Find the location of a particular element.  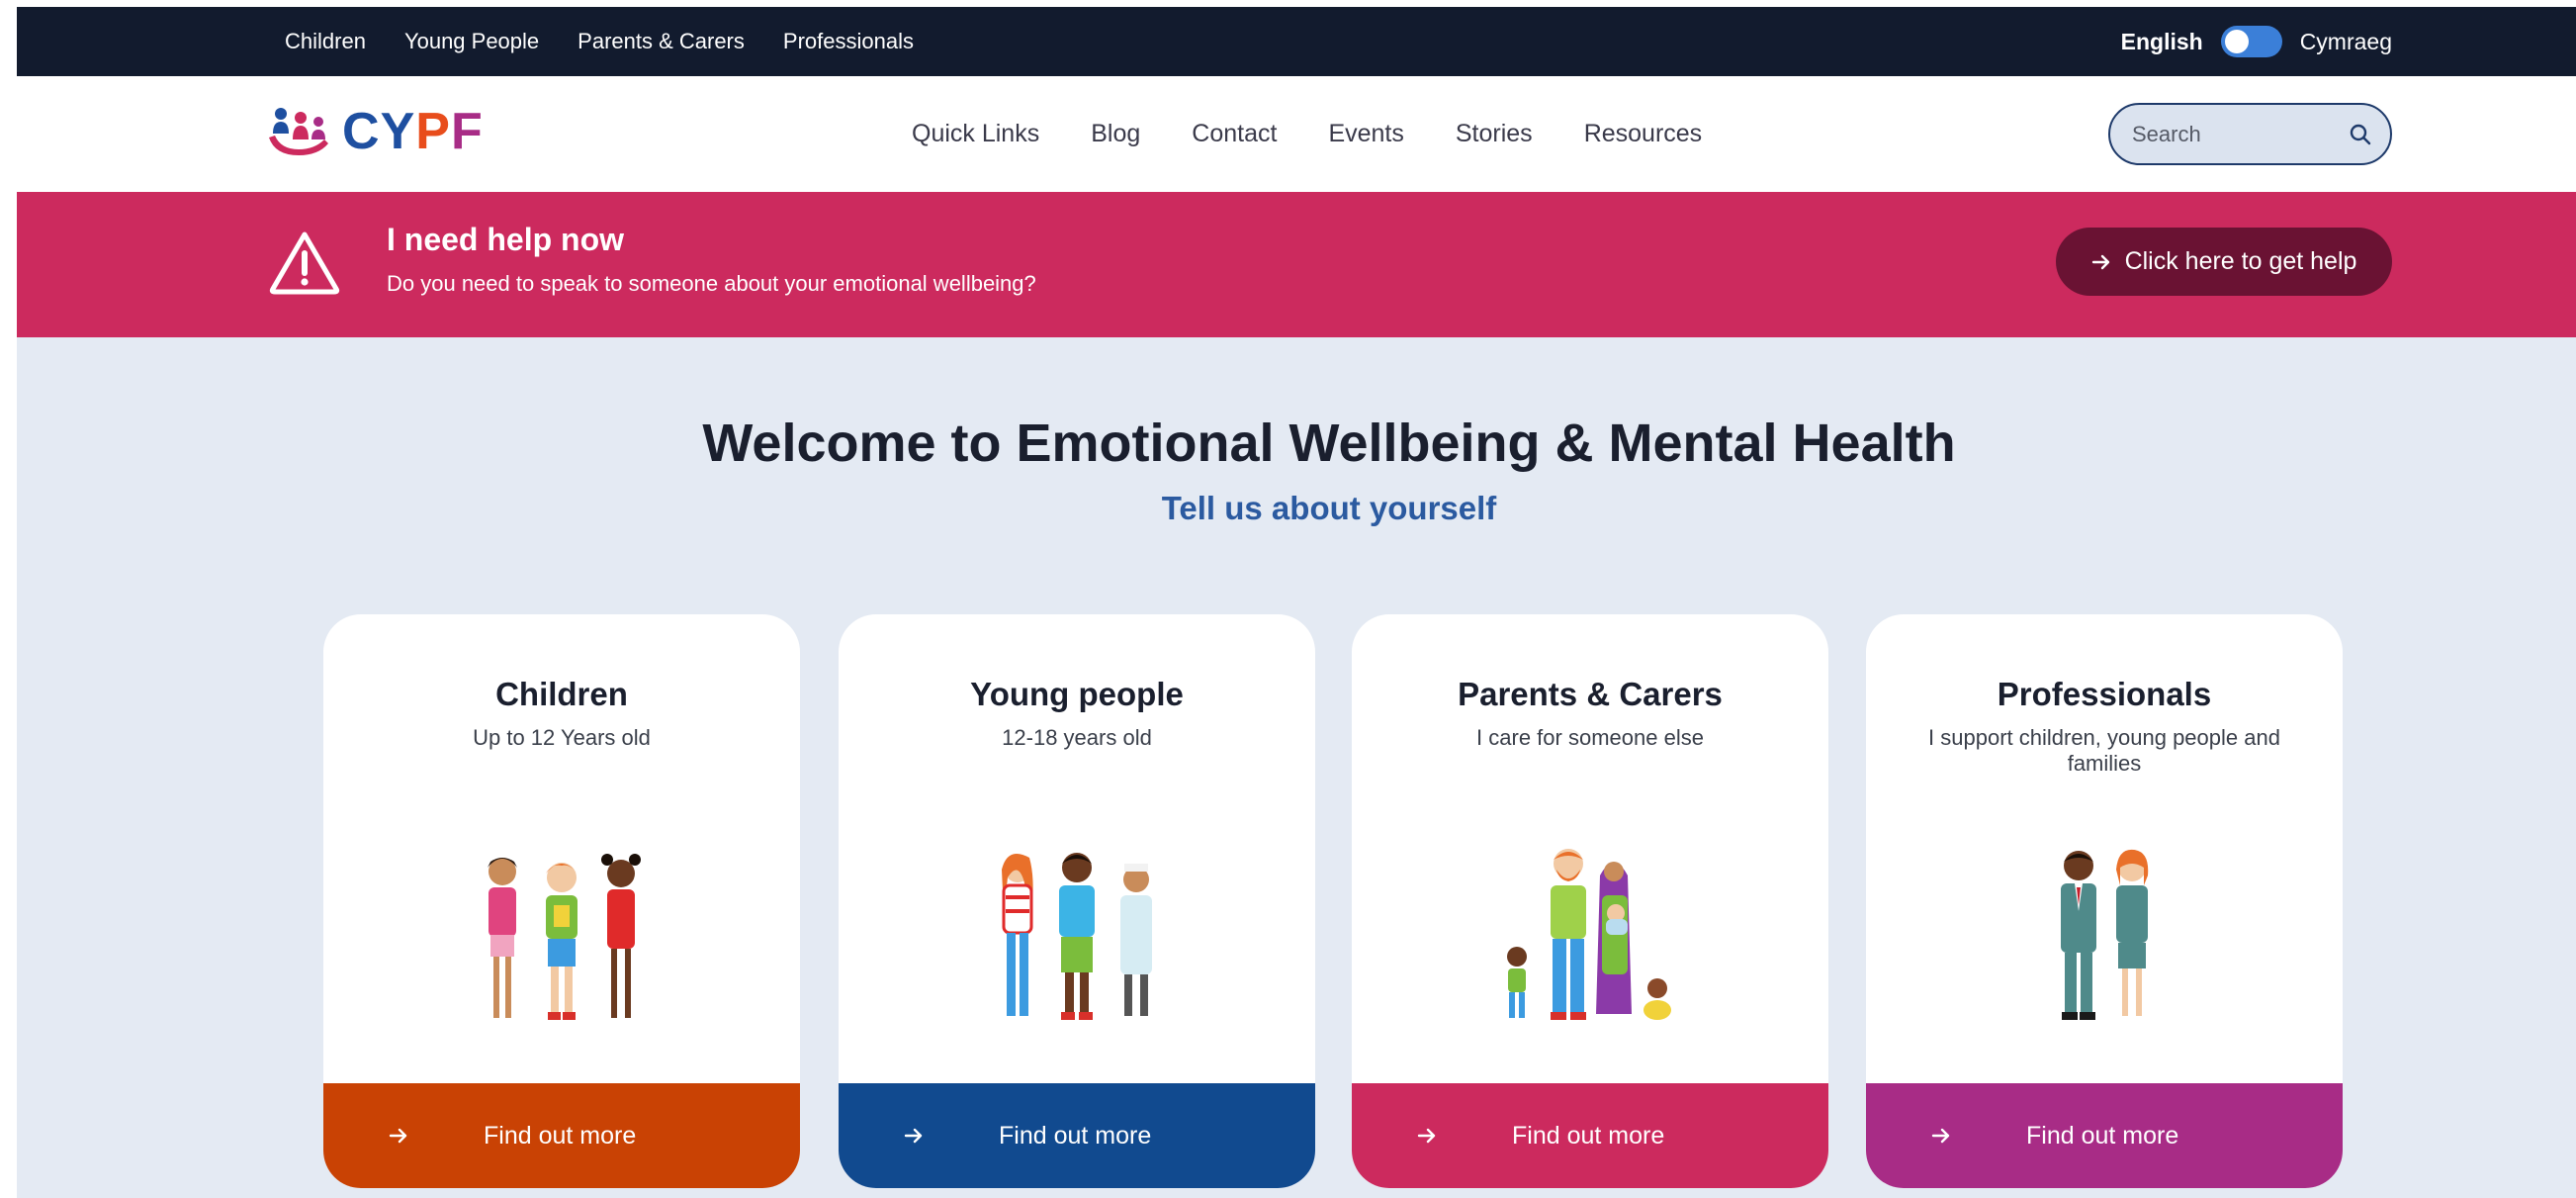

family-logo-icon is located at coordinates (298, 131).